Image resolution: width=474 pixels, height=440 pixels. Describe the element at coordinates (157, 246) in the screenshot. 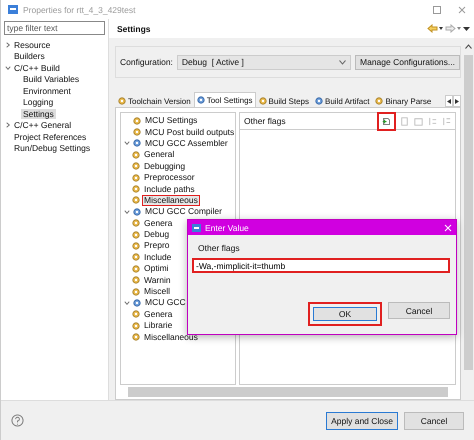

I see `tree-item: Prepro` at that location.